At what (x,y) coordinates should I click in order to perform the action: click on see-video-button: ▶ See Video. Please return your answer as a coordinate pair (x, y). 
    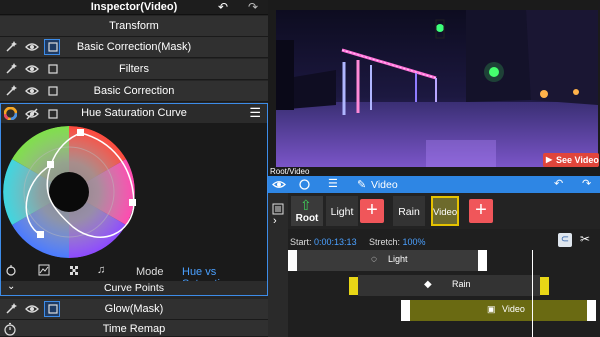
    Looking at the image, I should click on (571, 160).